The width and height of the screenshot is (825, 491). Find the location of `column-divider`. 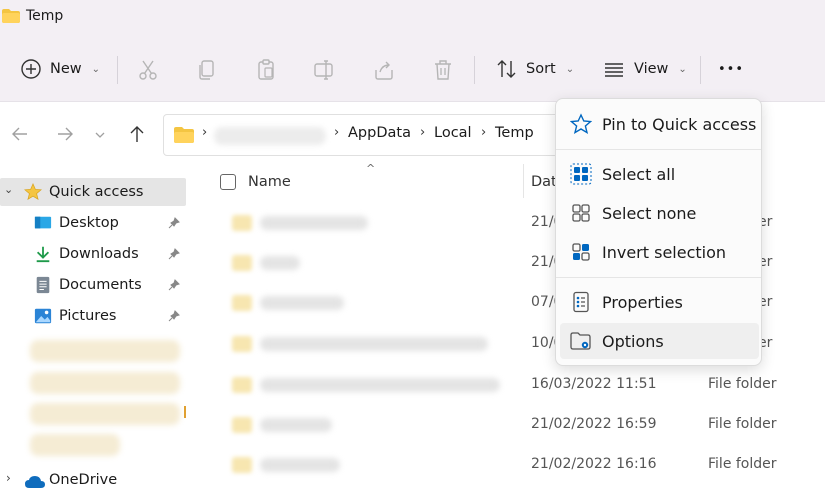

column-divider is located at coordinates (523, 181).